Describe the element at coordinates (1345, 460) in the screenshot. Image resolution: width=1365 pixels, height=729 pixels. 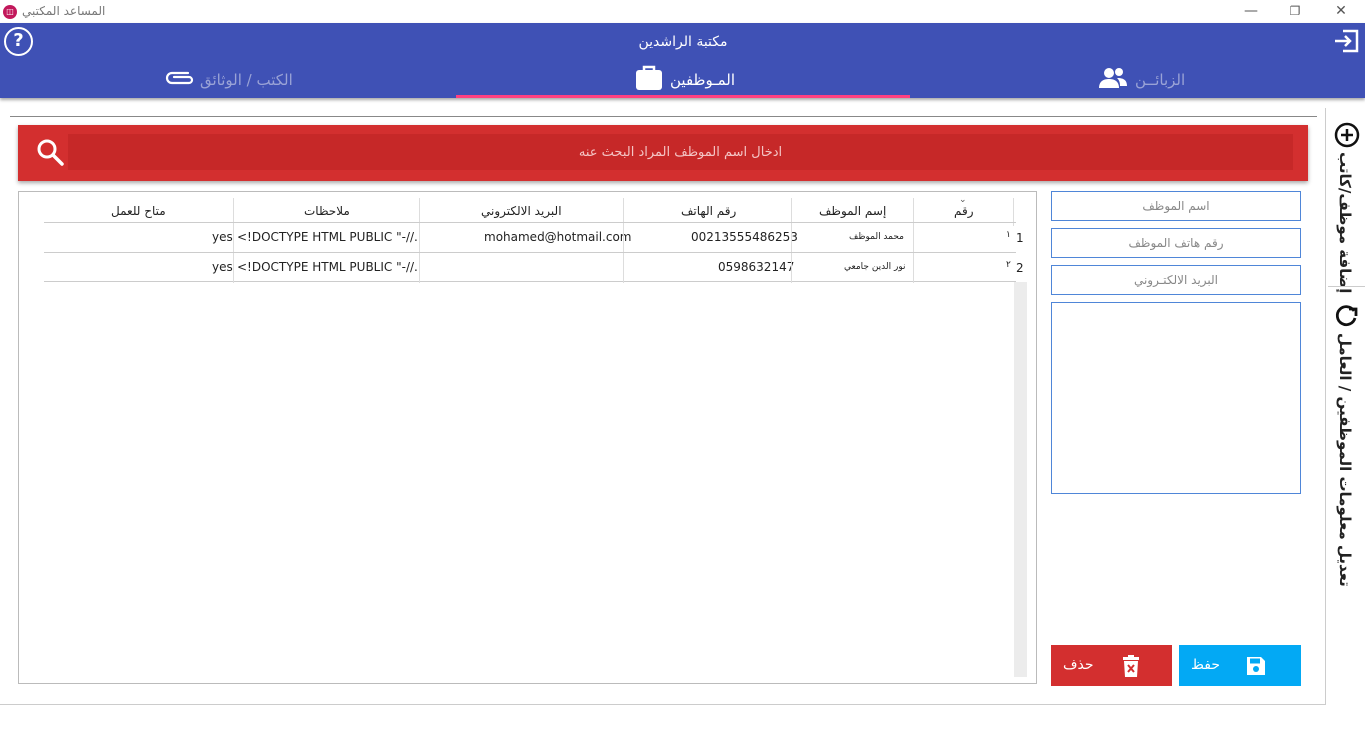
I see `side-tab-edit-label: تعديل معلومات الموظفين / العامل` at that location.